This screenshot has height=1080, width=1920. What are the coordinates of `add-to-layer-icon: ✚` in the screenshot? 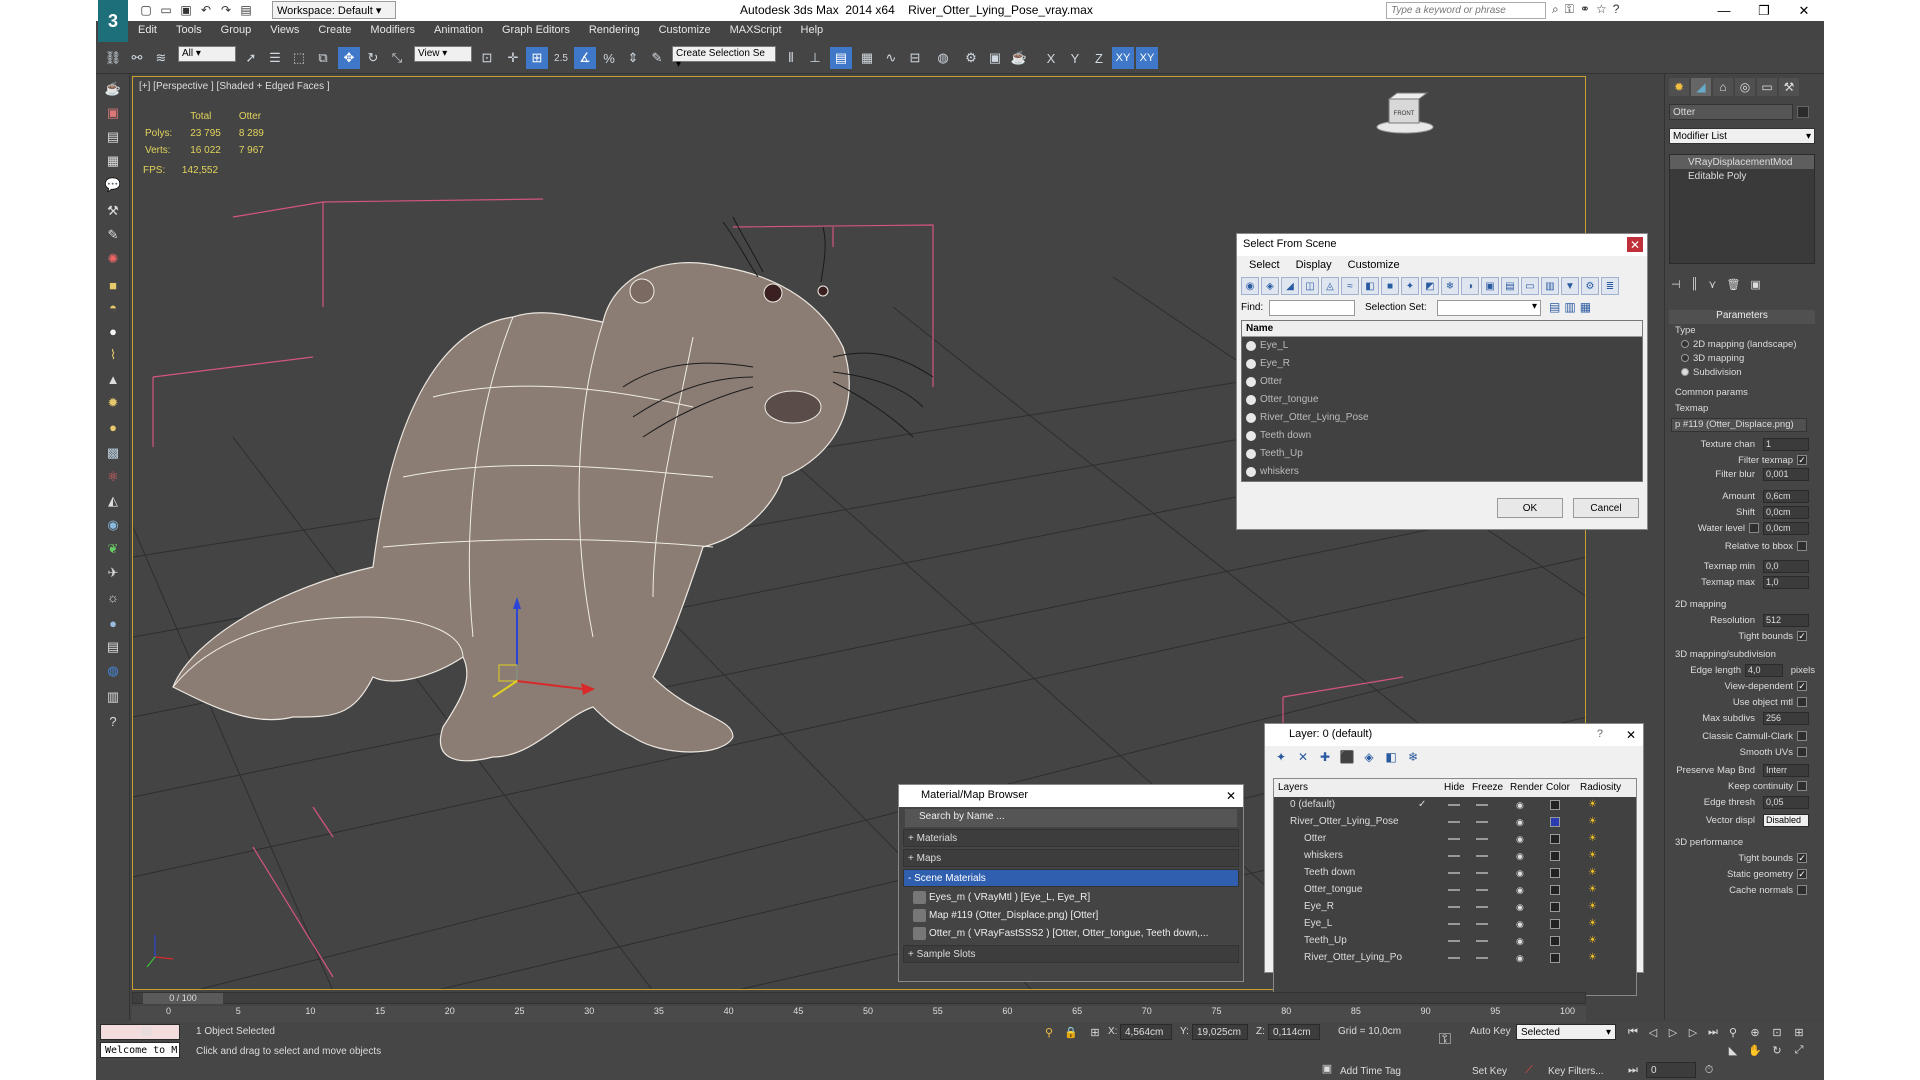 It's located at (1325, 757).